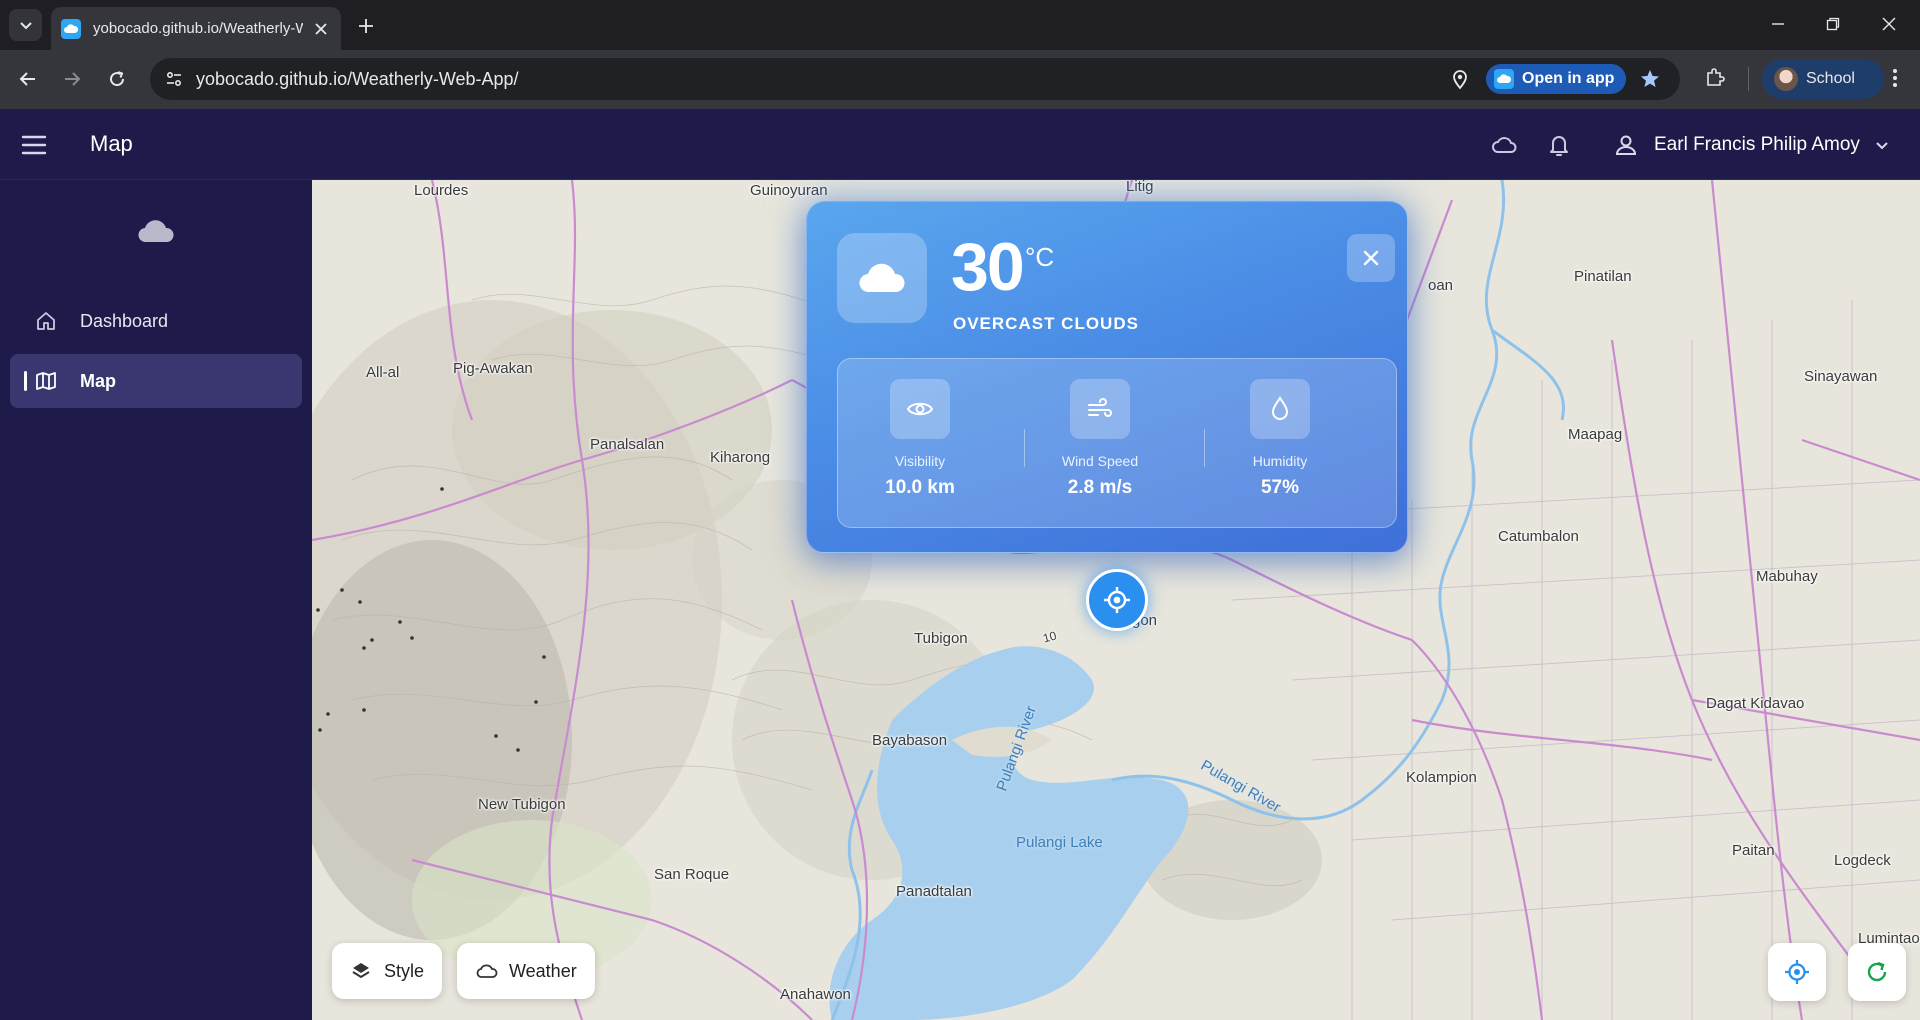 The height and width of the screenshot is (1020, 1920). I want to click on more-vertical-icon, so click(1895, 78).